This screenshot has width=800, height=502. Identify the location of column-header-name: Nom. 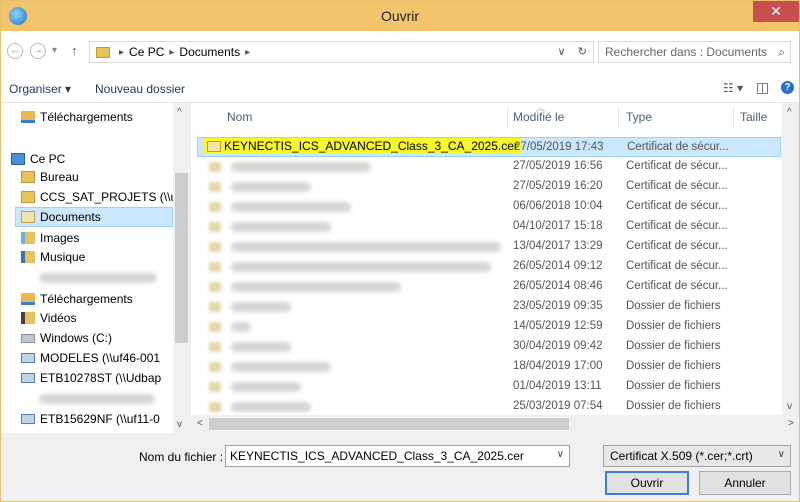
(239, 117).